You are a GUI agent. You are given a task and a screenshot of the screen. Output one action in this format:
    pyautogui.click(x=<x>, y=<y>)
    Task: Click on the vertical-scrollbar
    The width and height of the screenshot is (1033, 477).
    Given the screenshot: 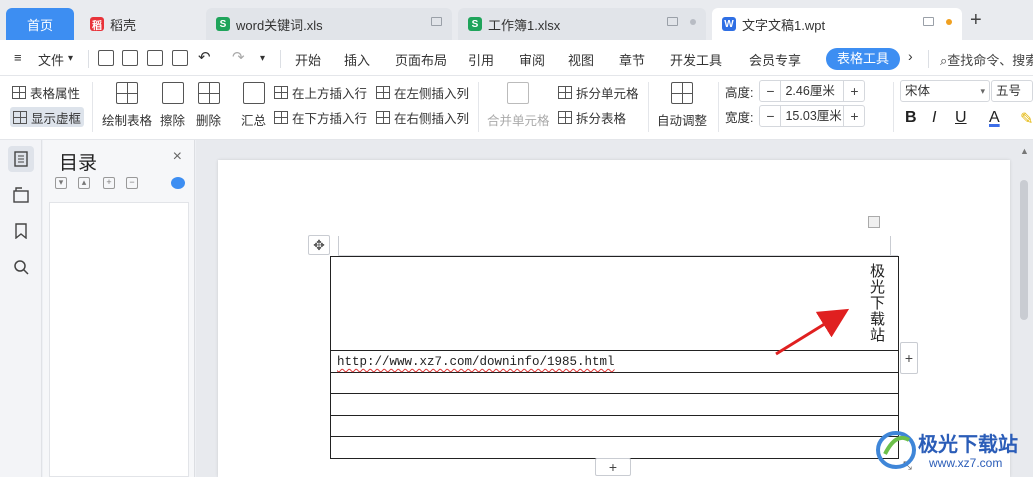 What is the action you would take?
    pyautogui.click(x=1024, y=250)
    